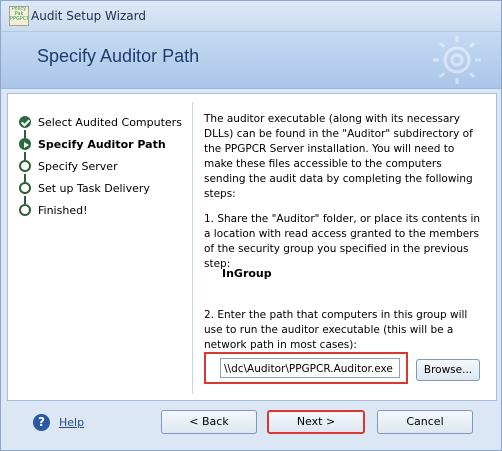  I want to click on gear-icon, so click(457, 60).